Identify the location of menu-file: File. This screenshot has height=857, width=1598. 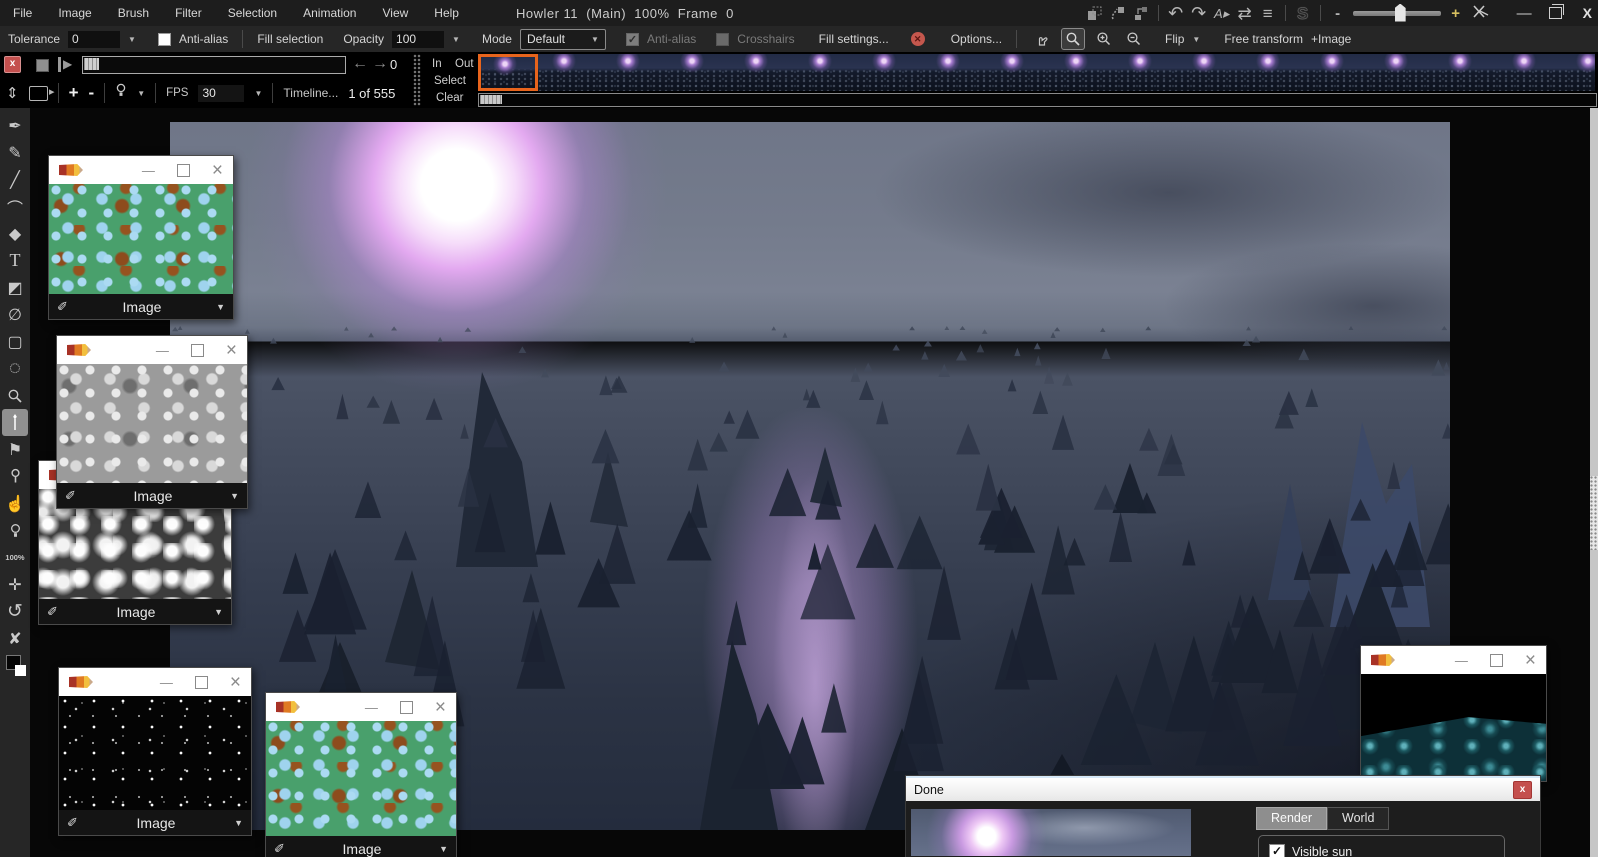
(22, 13).